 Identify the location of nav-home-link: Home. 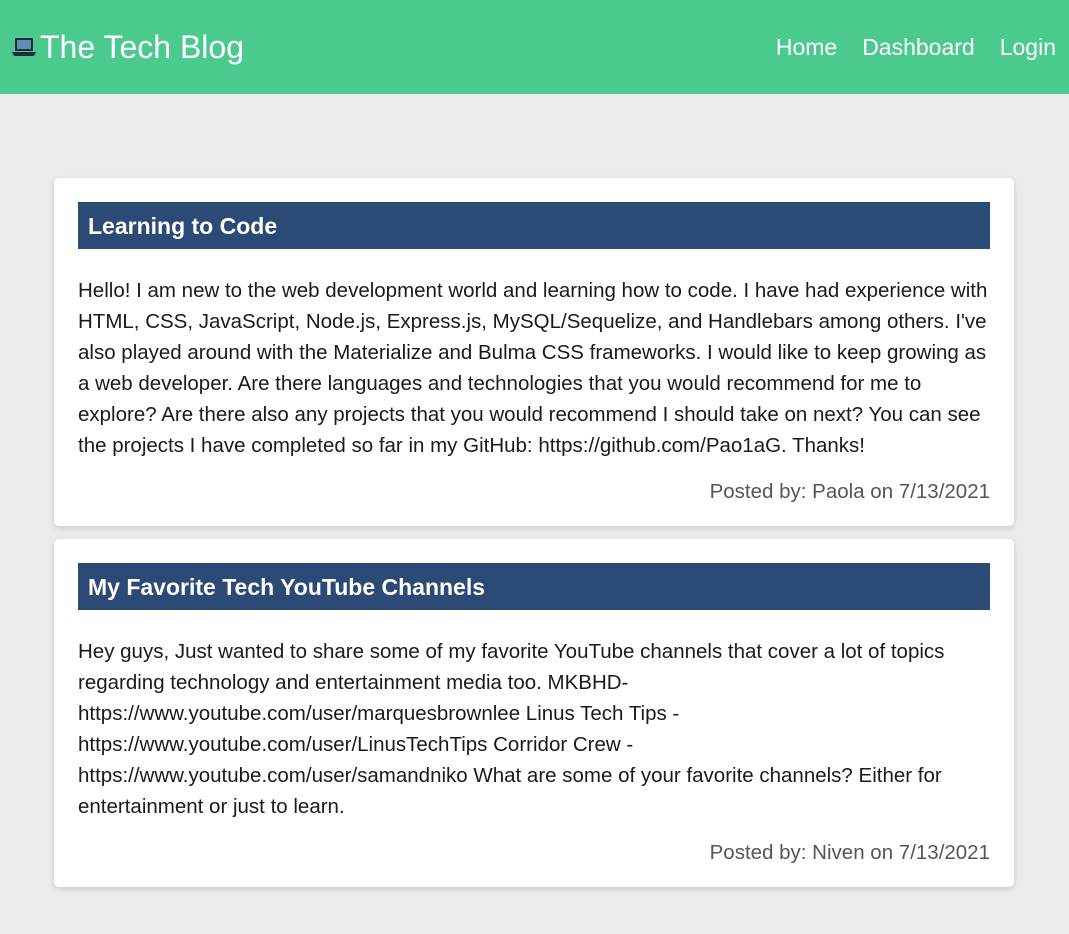
(806, 47).